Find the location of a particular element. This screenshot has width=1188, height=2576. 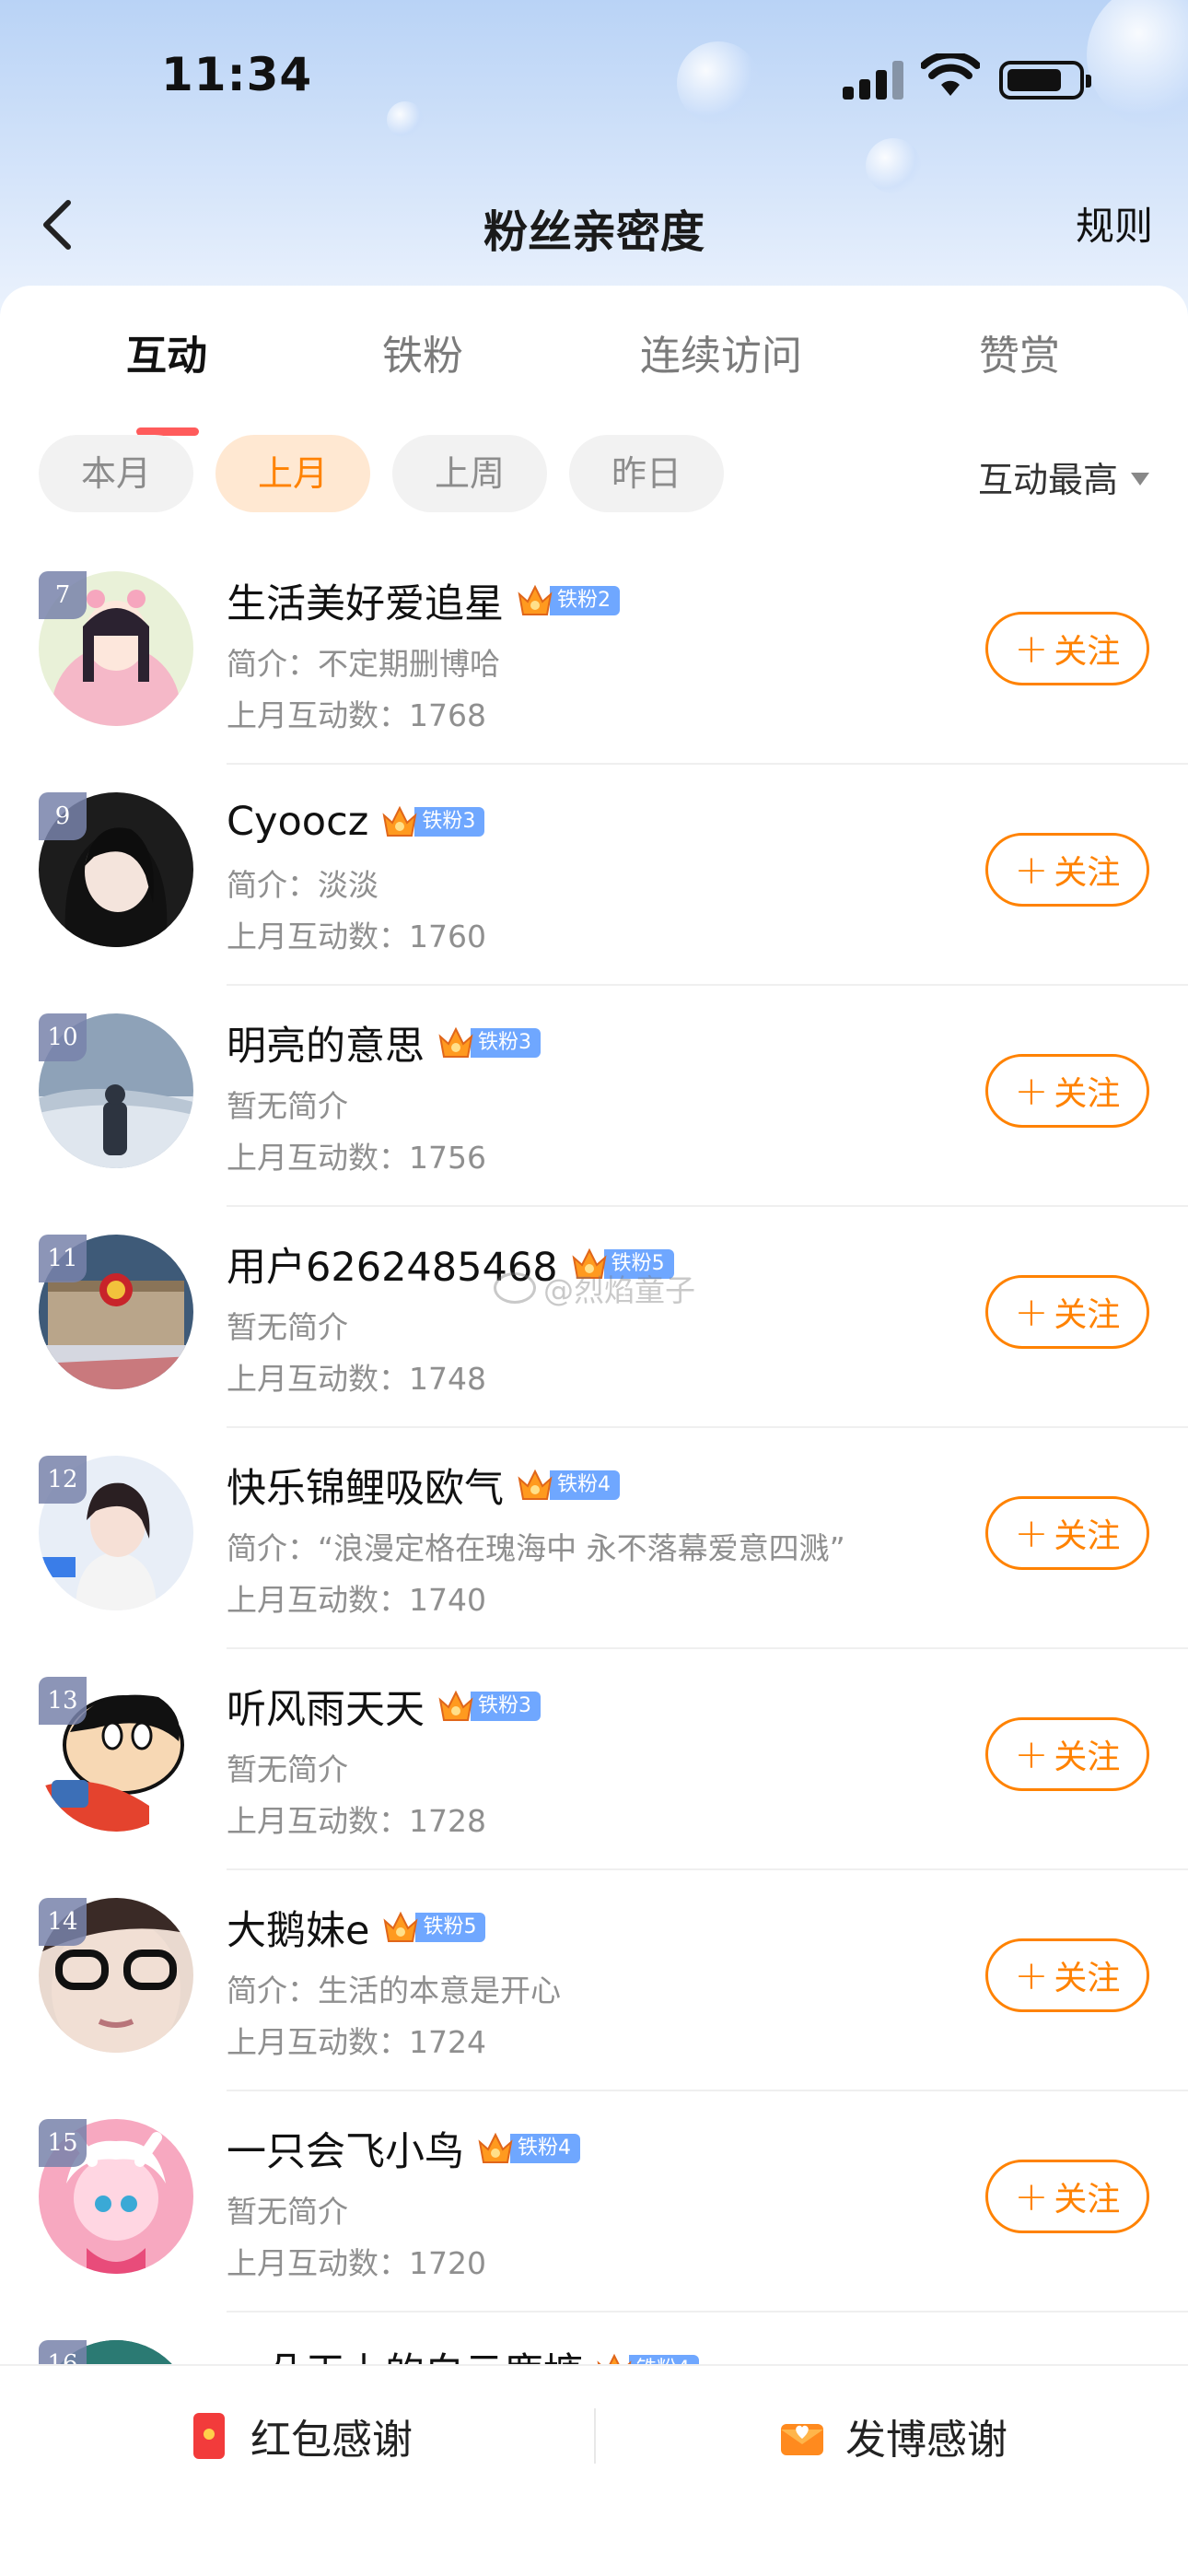

filter-last-month: 上月 is located at coordinates (292, 473).